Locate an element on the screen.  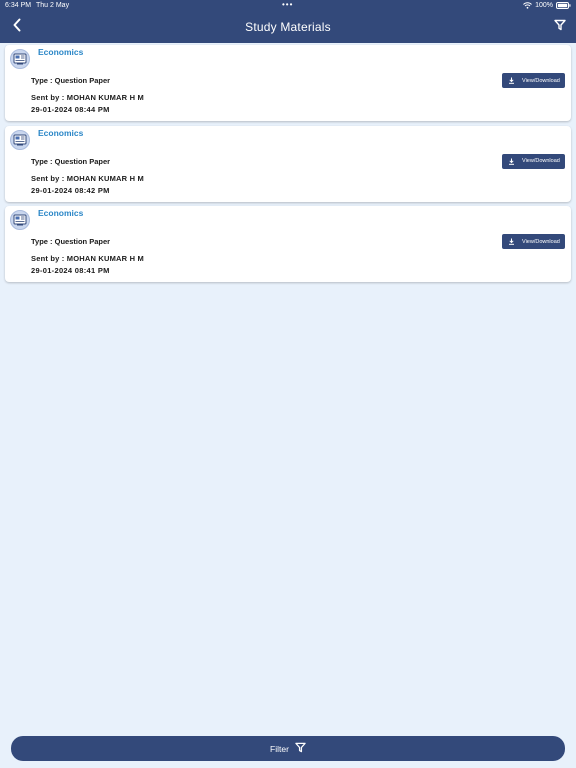
material-date: 29-01-2024 08:42 PM is located at coordinates (70, 190).